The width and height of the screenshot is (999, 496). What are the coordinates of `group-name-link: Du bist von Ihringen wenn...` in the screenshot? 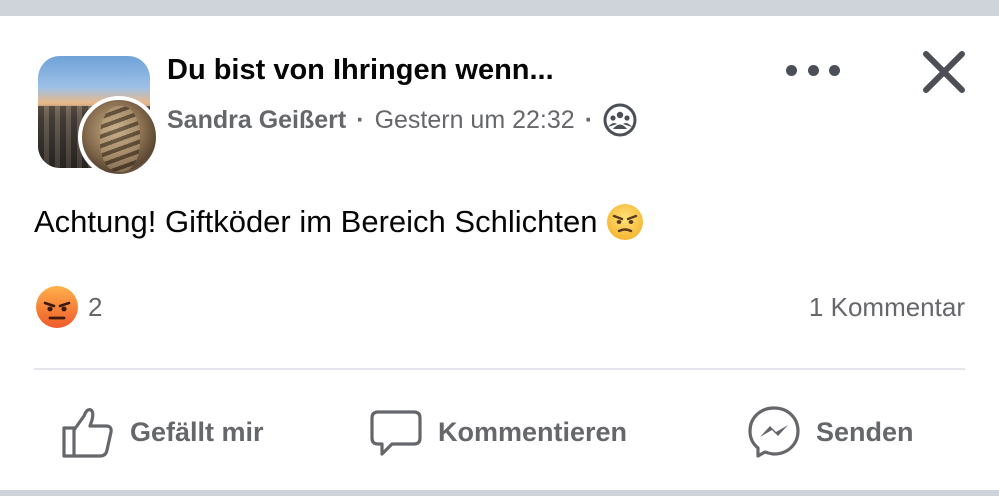 It's located at (360, 70).